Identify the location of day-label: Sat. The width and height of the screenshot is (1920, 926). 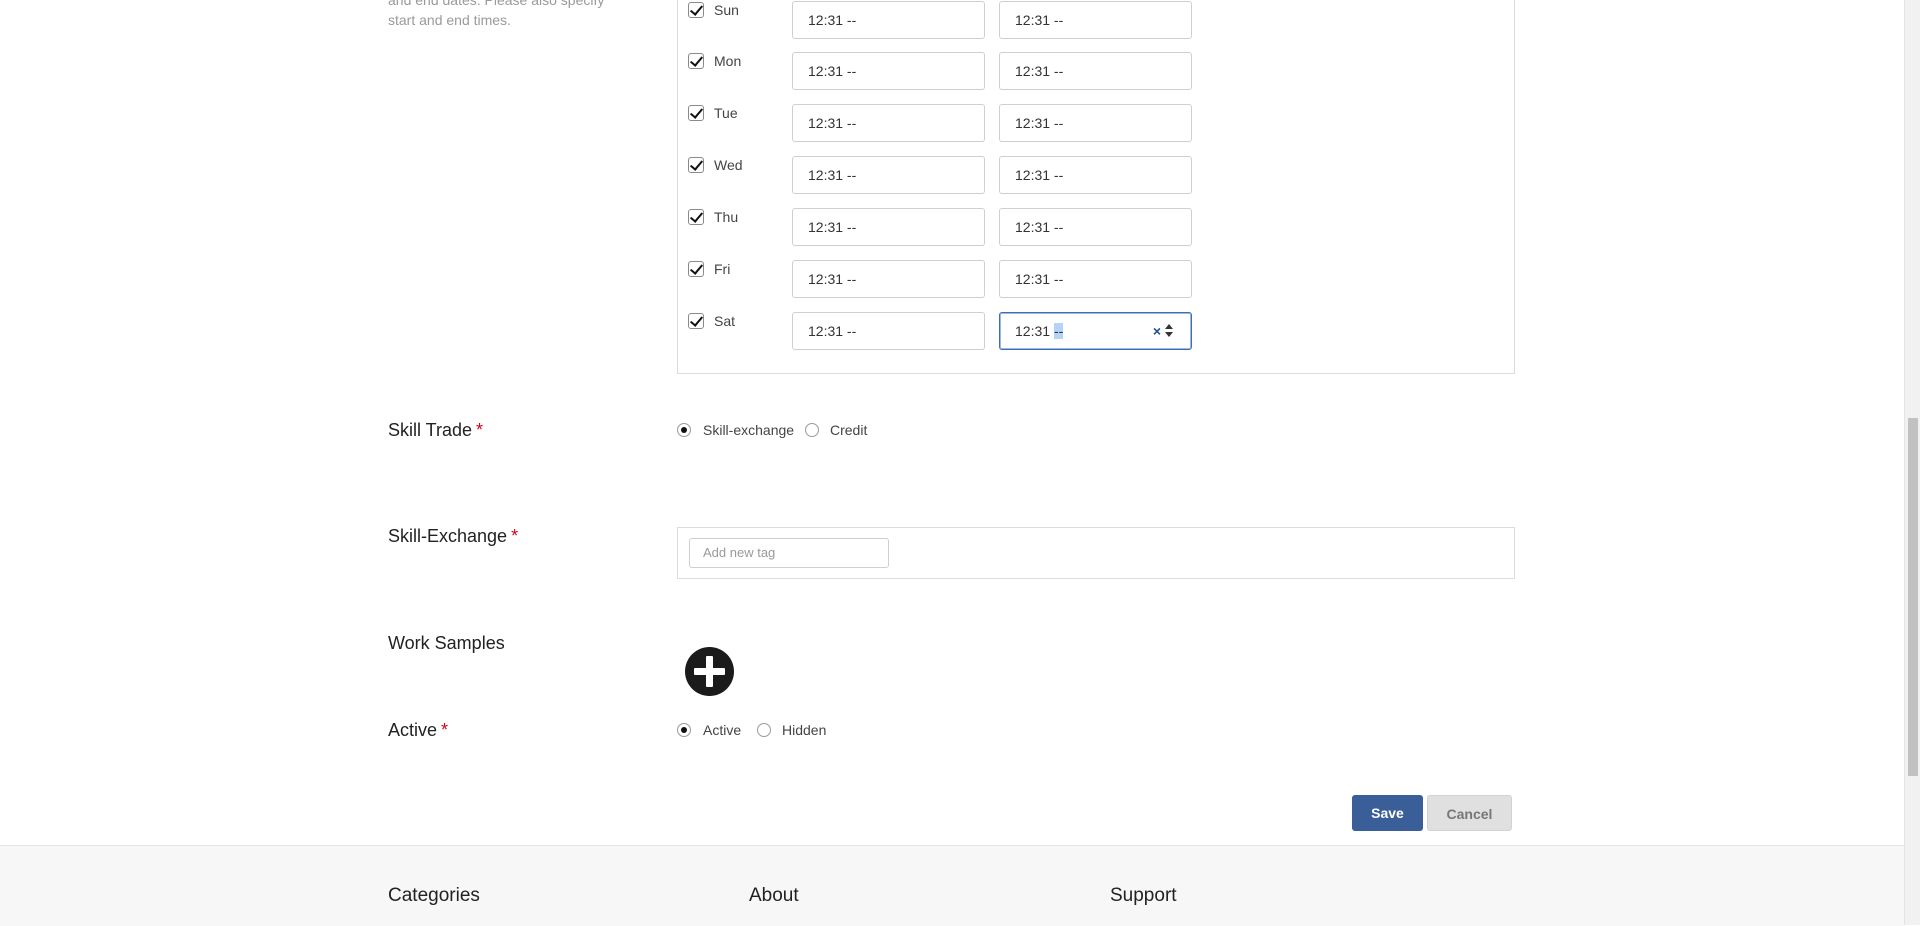
(725, 321).